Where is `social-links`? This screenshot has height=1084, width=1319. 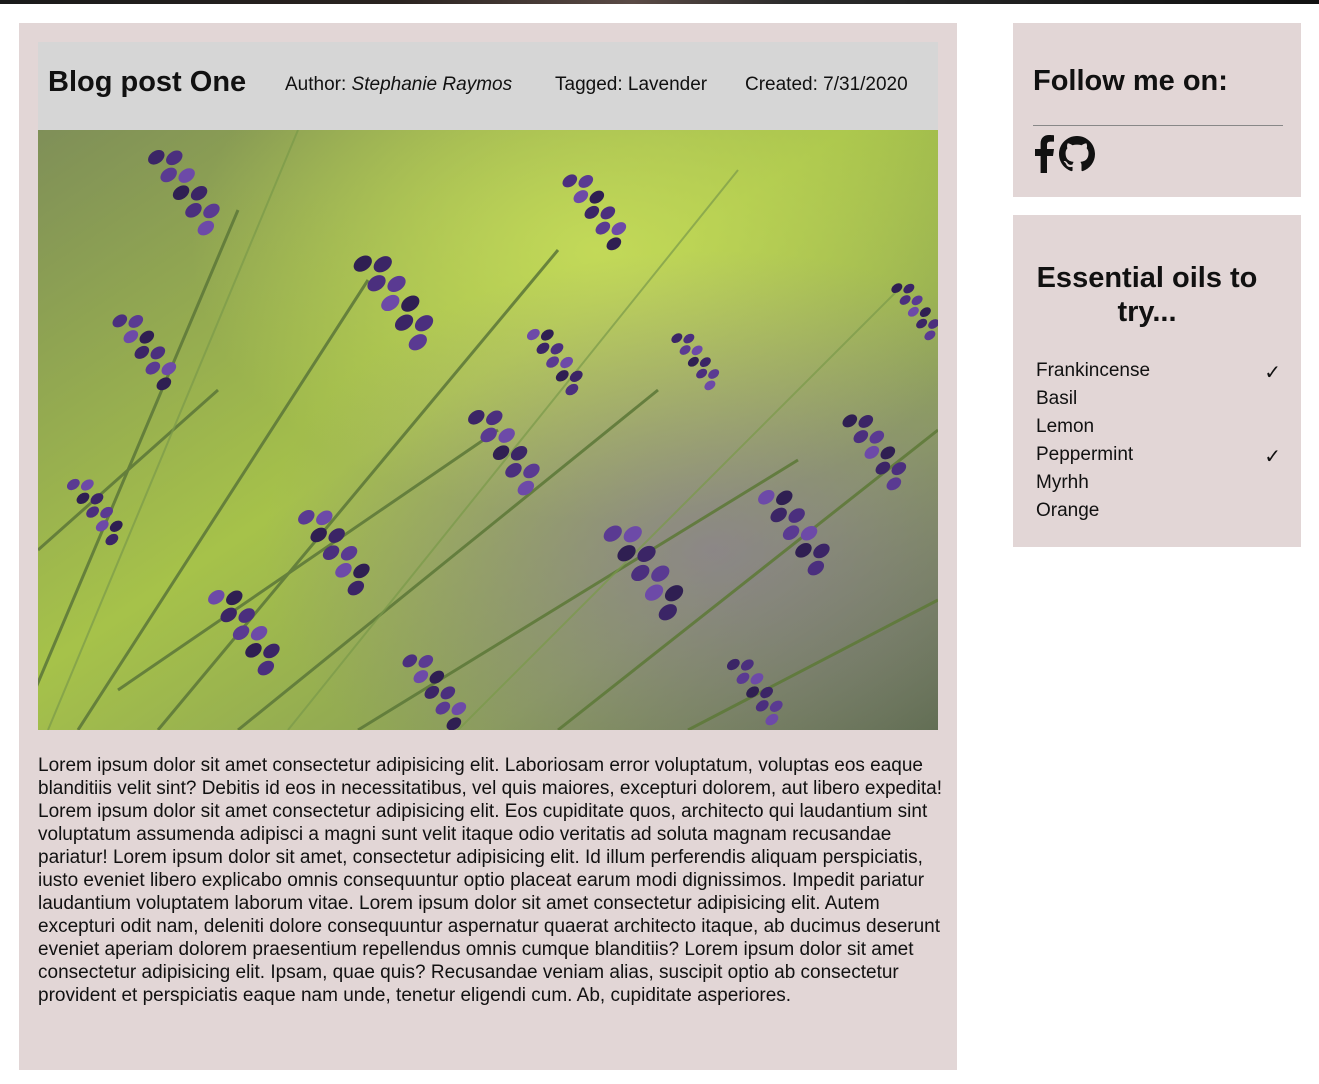
social-links is located at coordinates (1064, 156).